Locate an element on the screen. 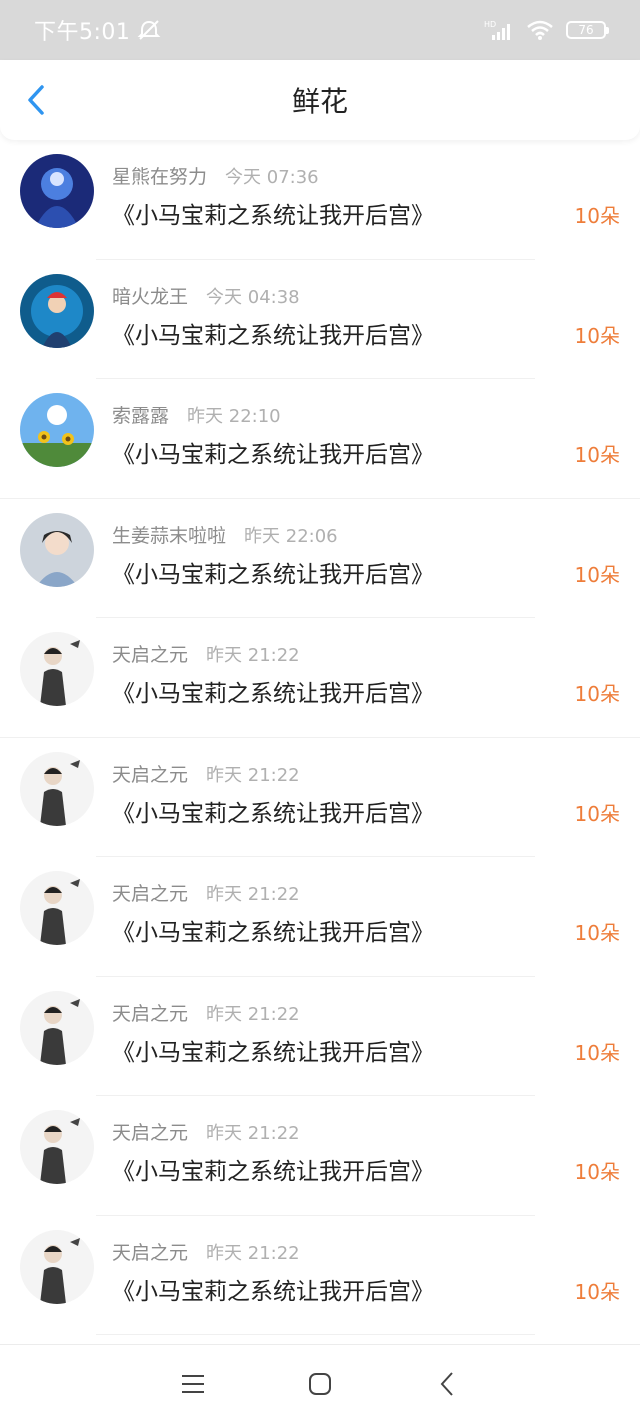 Image resolution: width=640 pixels, height=1422 pixels. chevron-left-icon is located at coordinates (36, 100).